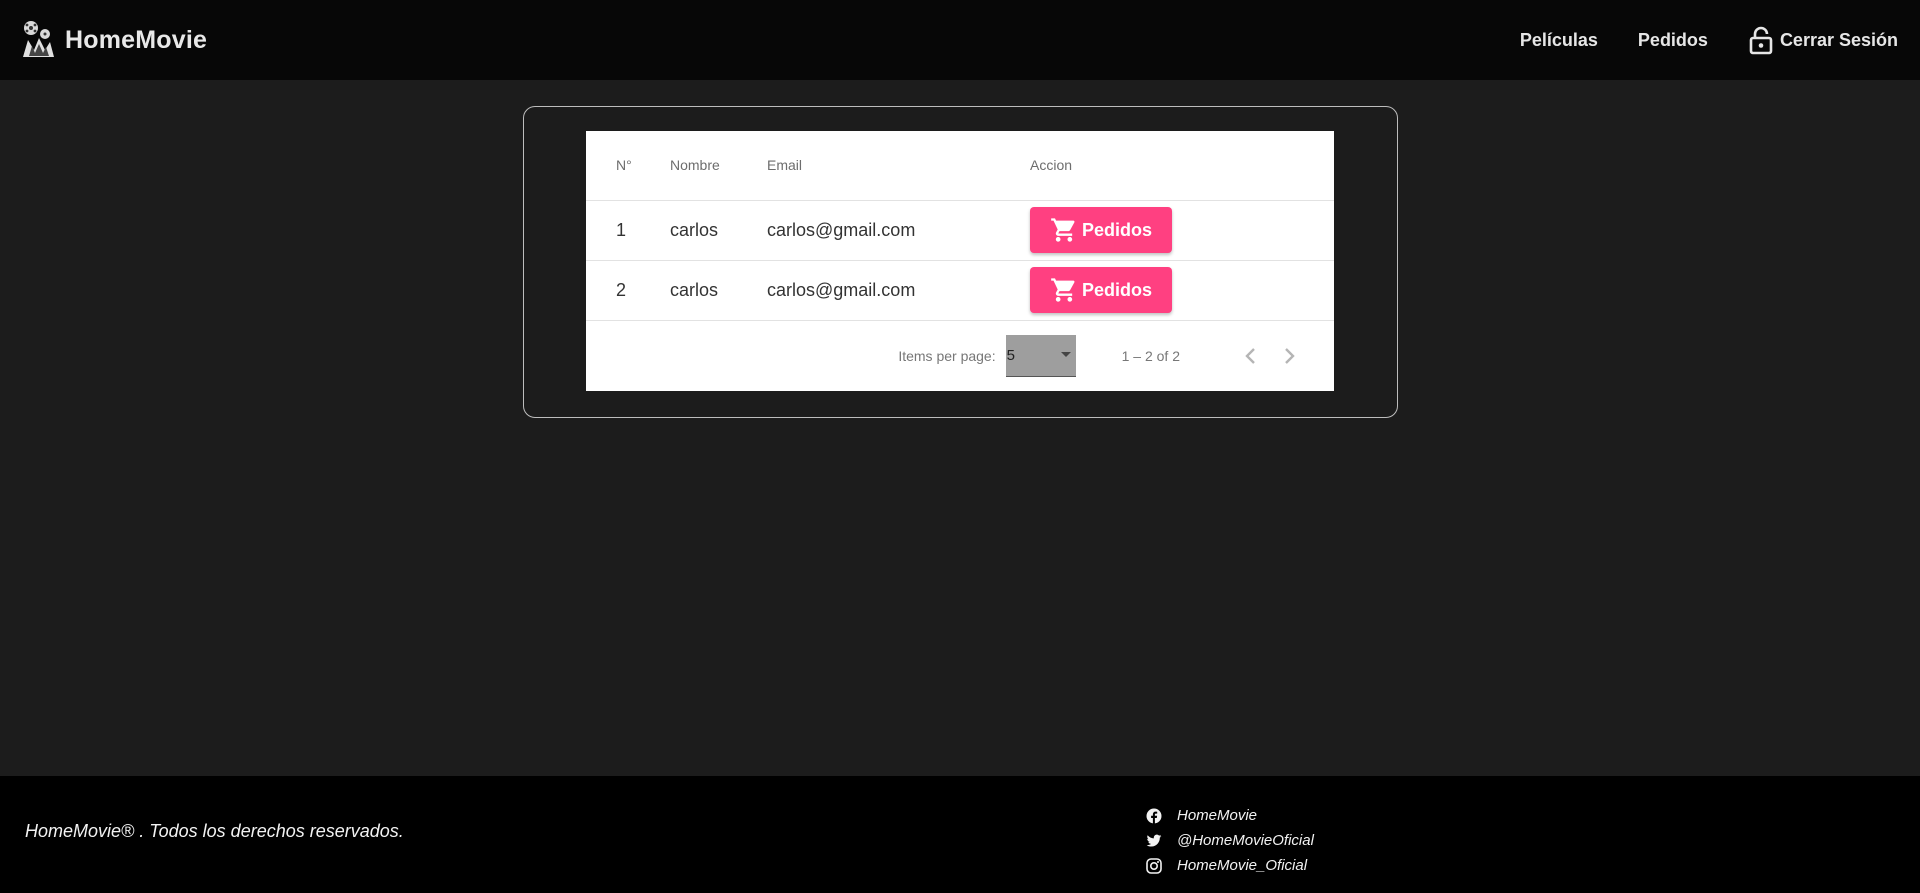 The height and width of the screenshot is (893, 1920). I want to click on nav-pedidos-link: Pedidos, so click(1673, 40).